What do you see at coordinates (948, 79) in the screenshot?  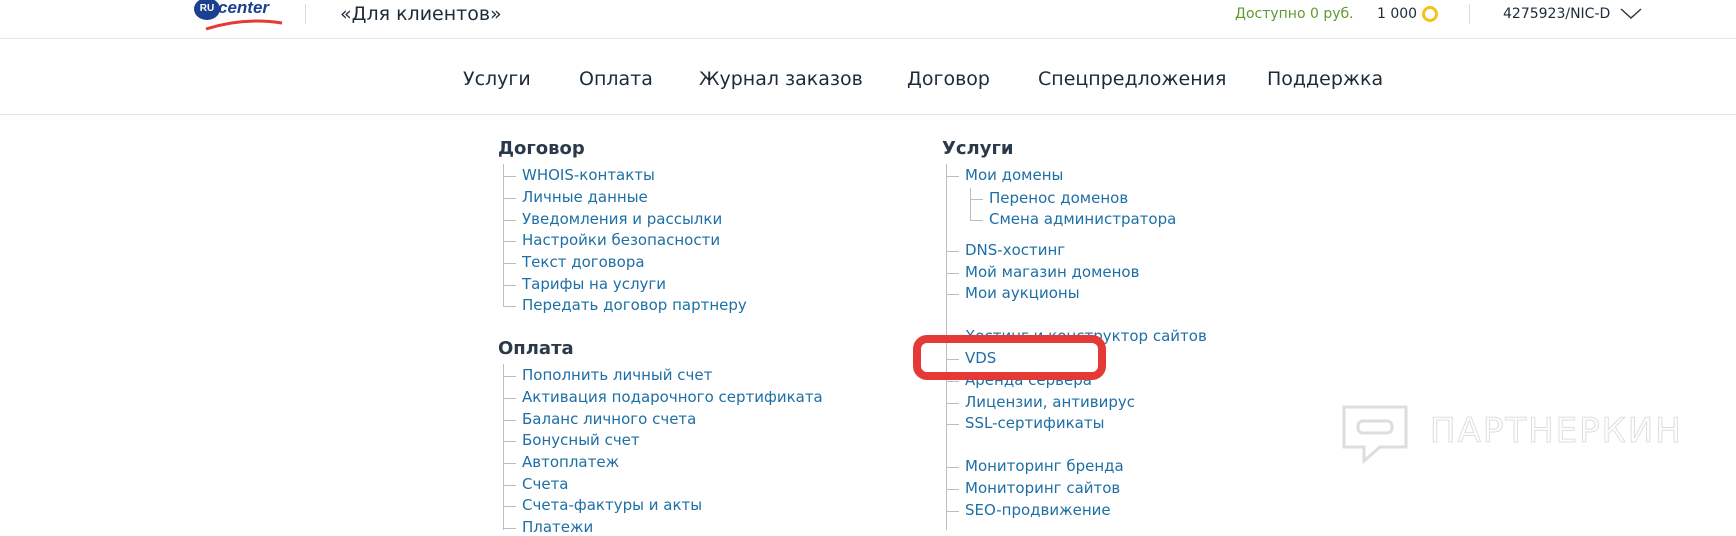 I see `nav-contract: Договор` at bounding box center [948, 79].